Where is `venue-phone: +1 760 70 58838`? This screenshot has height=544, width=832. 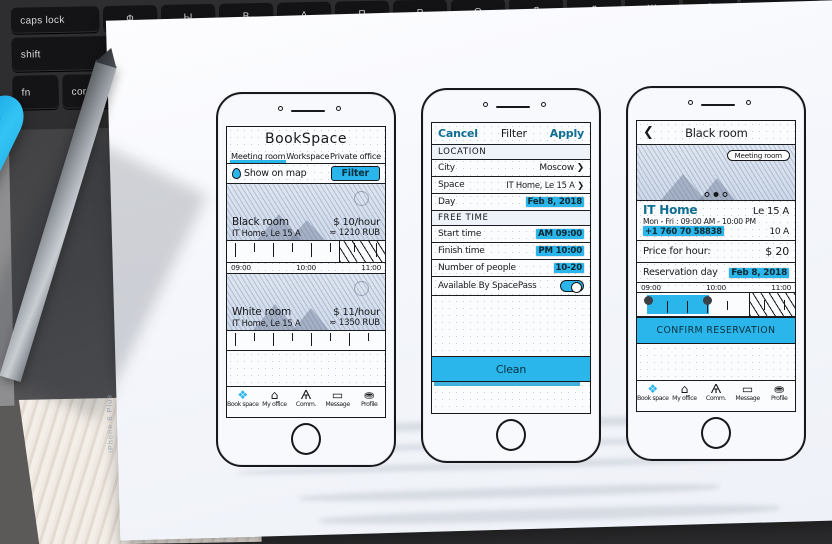
venue-phone: +1 760 70 58838 is located at coordinates (683, 231).